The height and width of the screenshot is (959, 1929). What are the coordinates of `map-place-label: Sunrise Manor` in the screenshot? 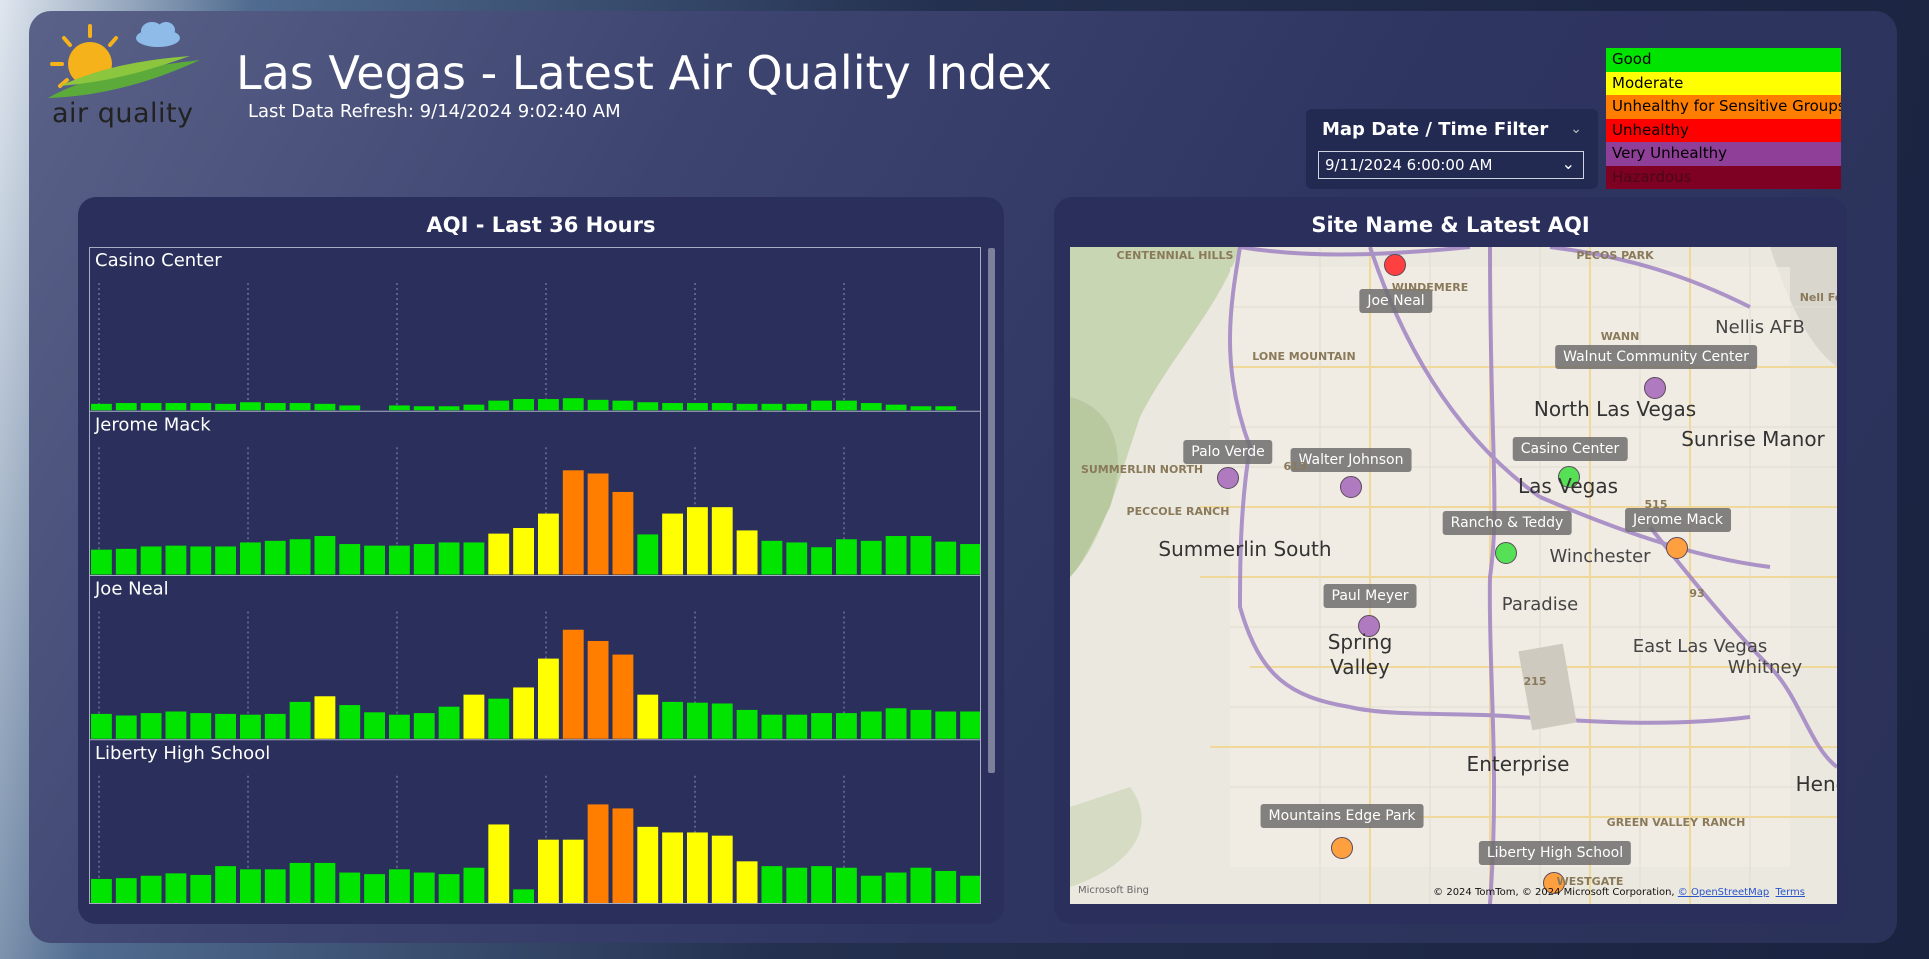 It's located at (1753, 439).